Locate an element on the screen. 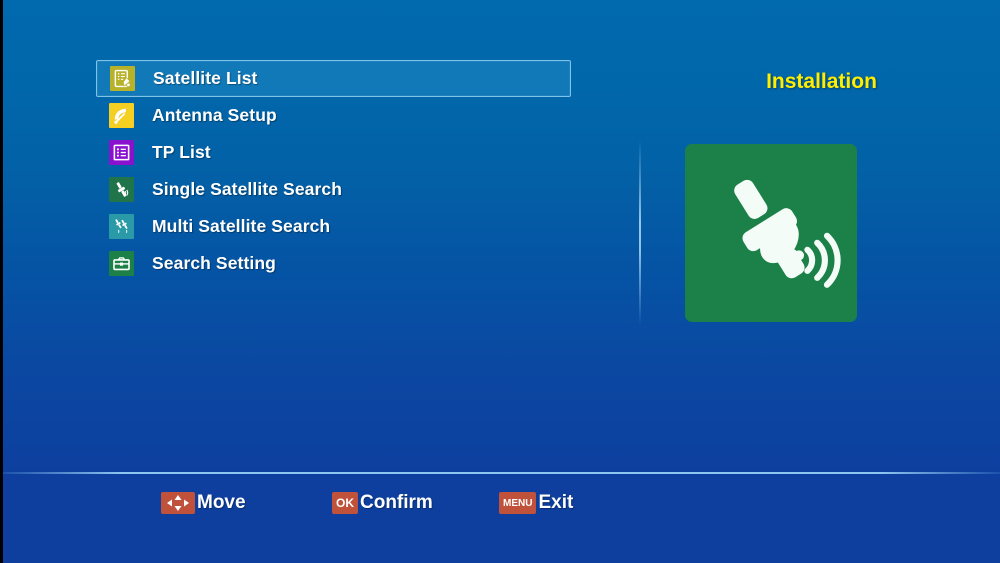 The width and height of the screenshot is (1000, 563). menu-item-tp-list: TP List is located at coordinates (333, 152).